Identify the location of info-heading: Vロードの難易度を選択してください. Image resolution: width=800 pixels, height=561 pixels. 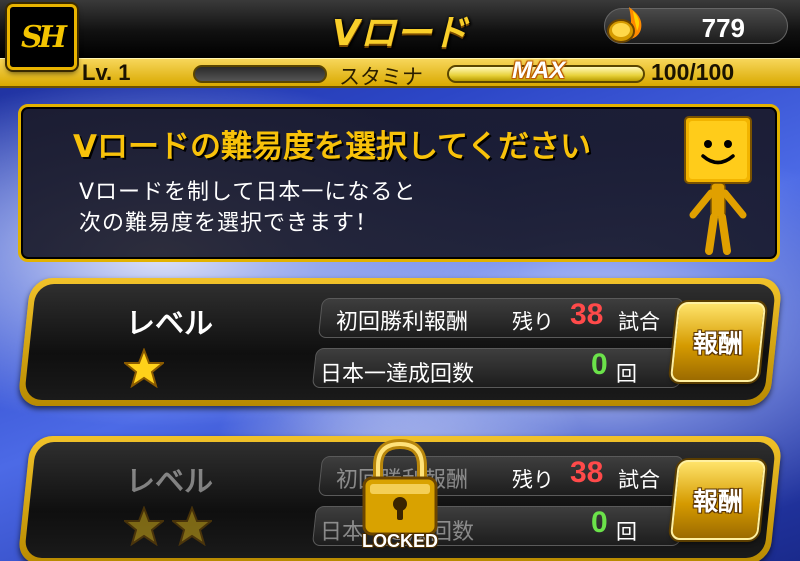
(332, 147).